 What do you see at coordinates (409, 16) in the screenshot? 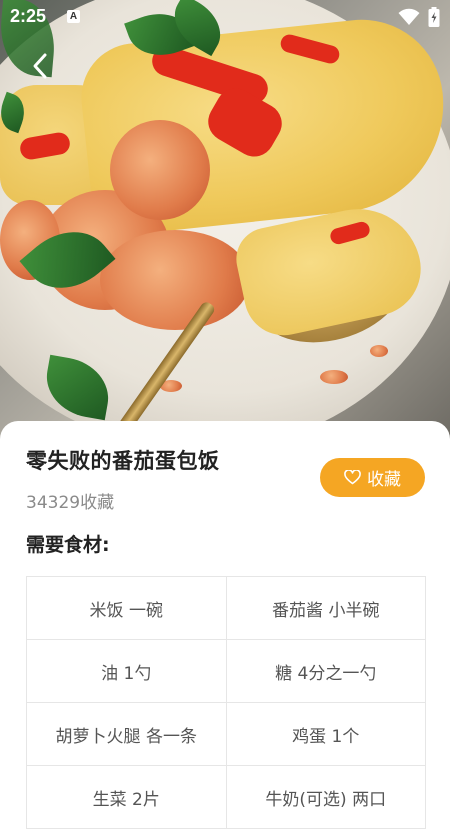
I see `wifi-icon` at bounding box center [409, 16].